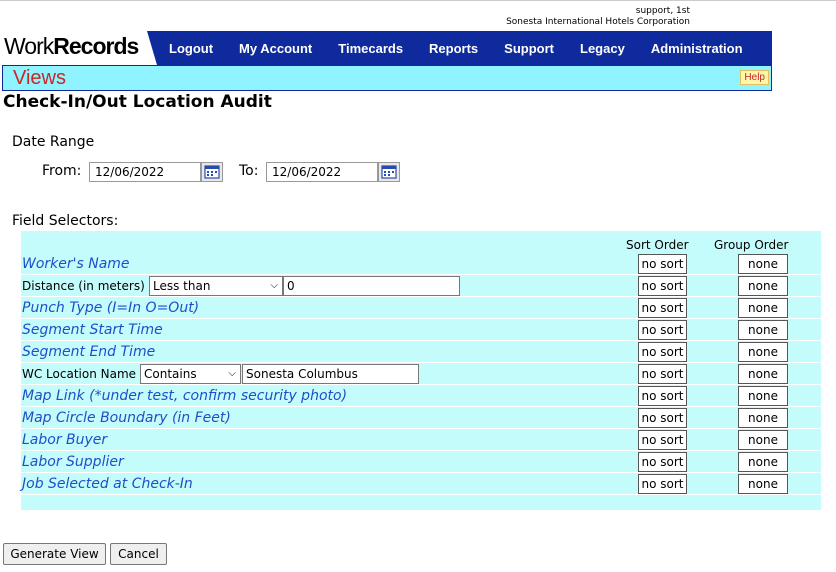  I want to click on field-punch-type: Punch Type (I=In O=Out), so click(110, 308).